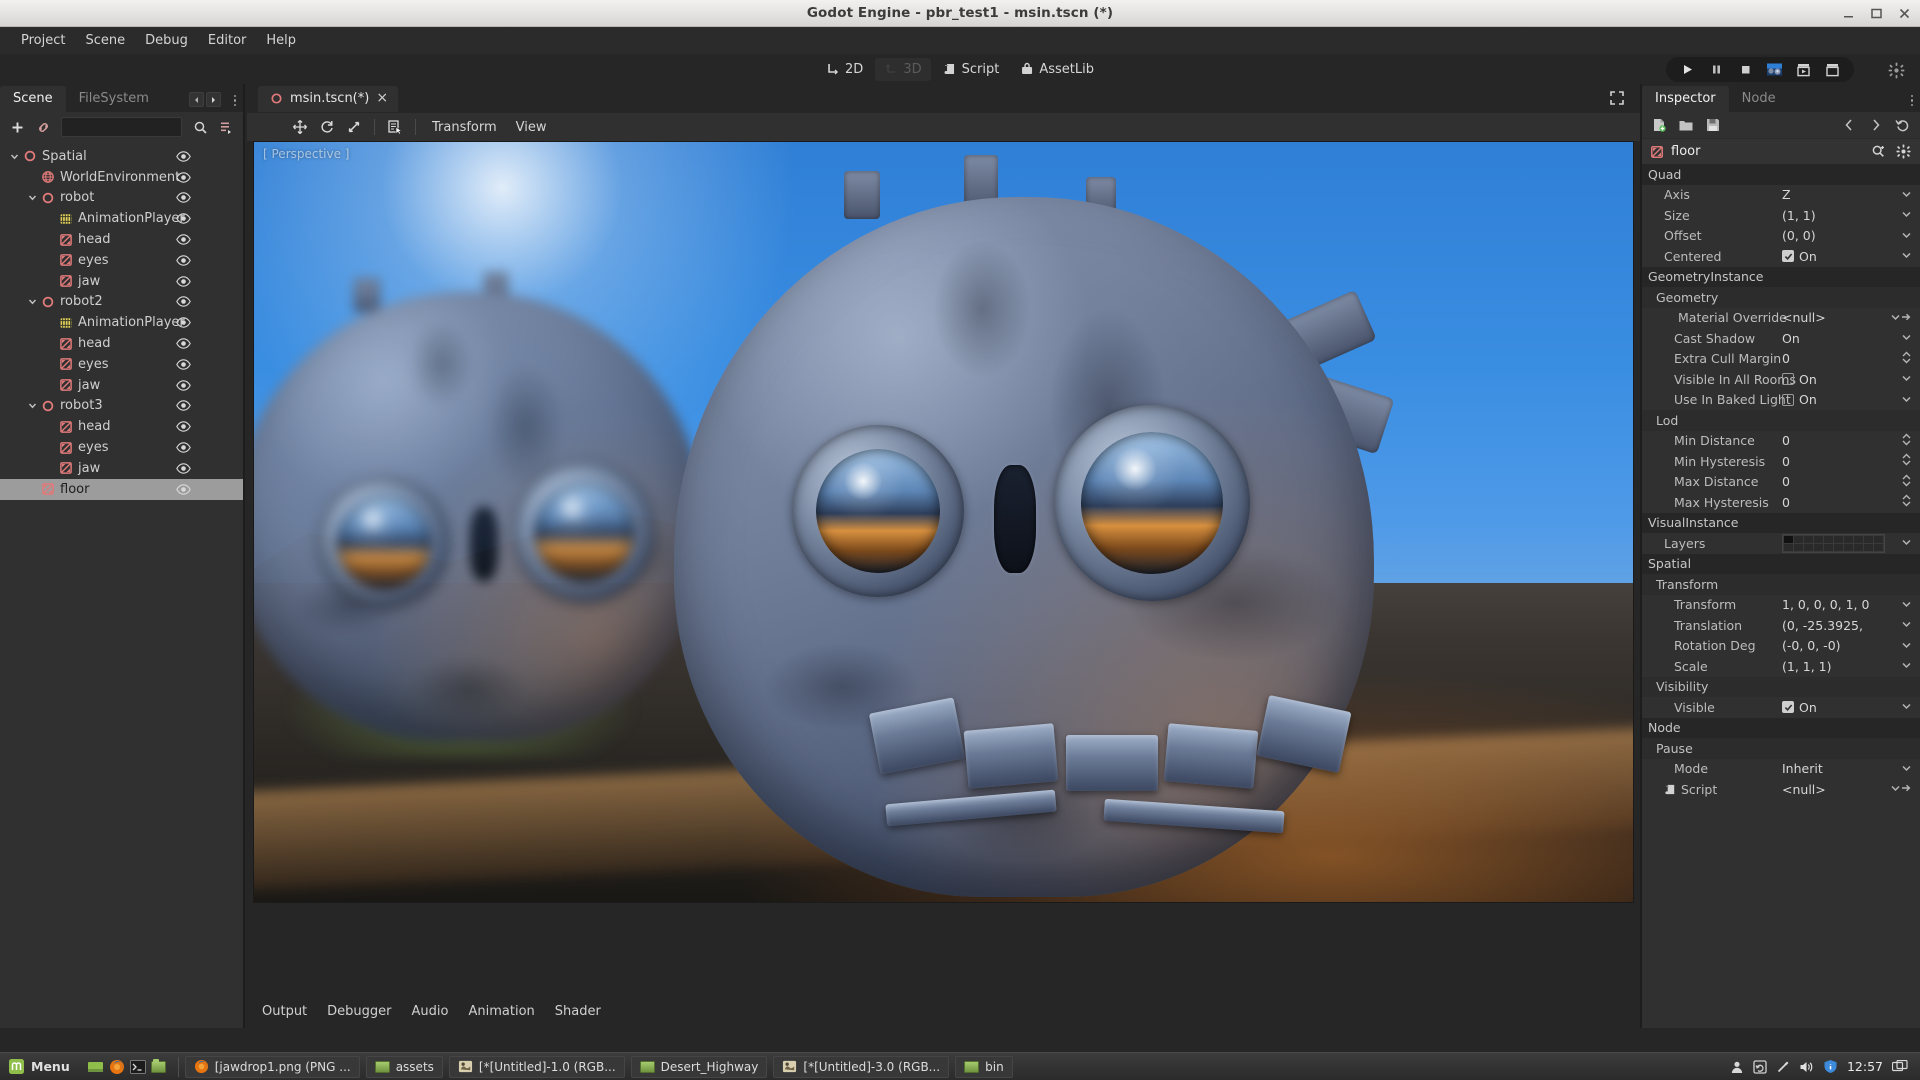 Image resolution: width=1920 pixels, height=1080 pixels. Describe the element at coordinates (1830, 1066) in the screenshot. I see `shield-icon` at that location.